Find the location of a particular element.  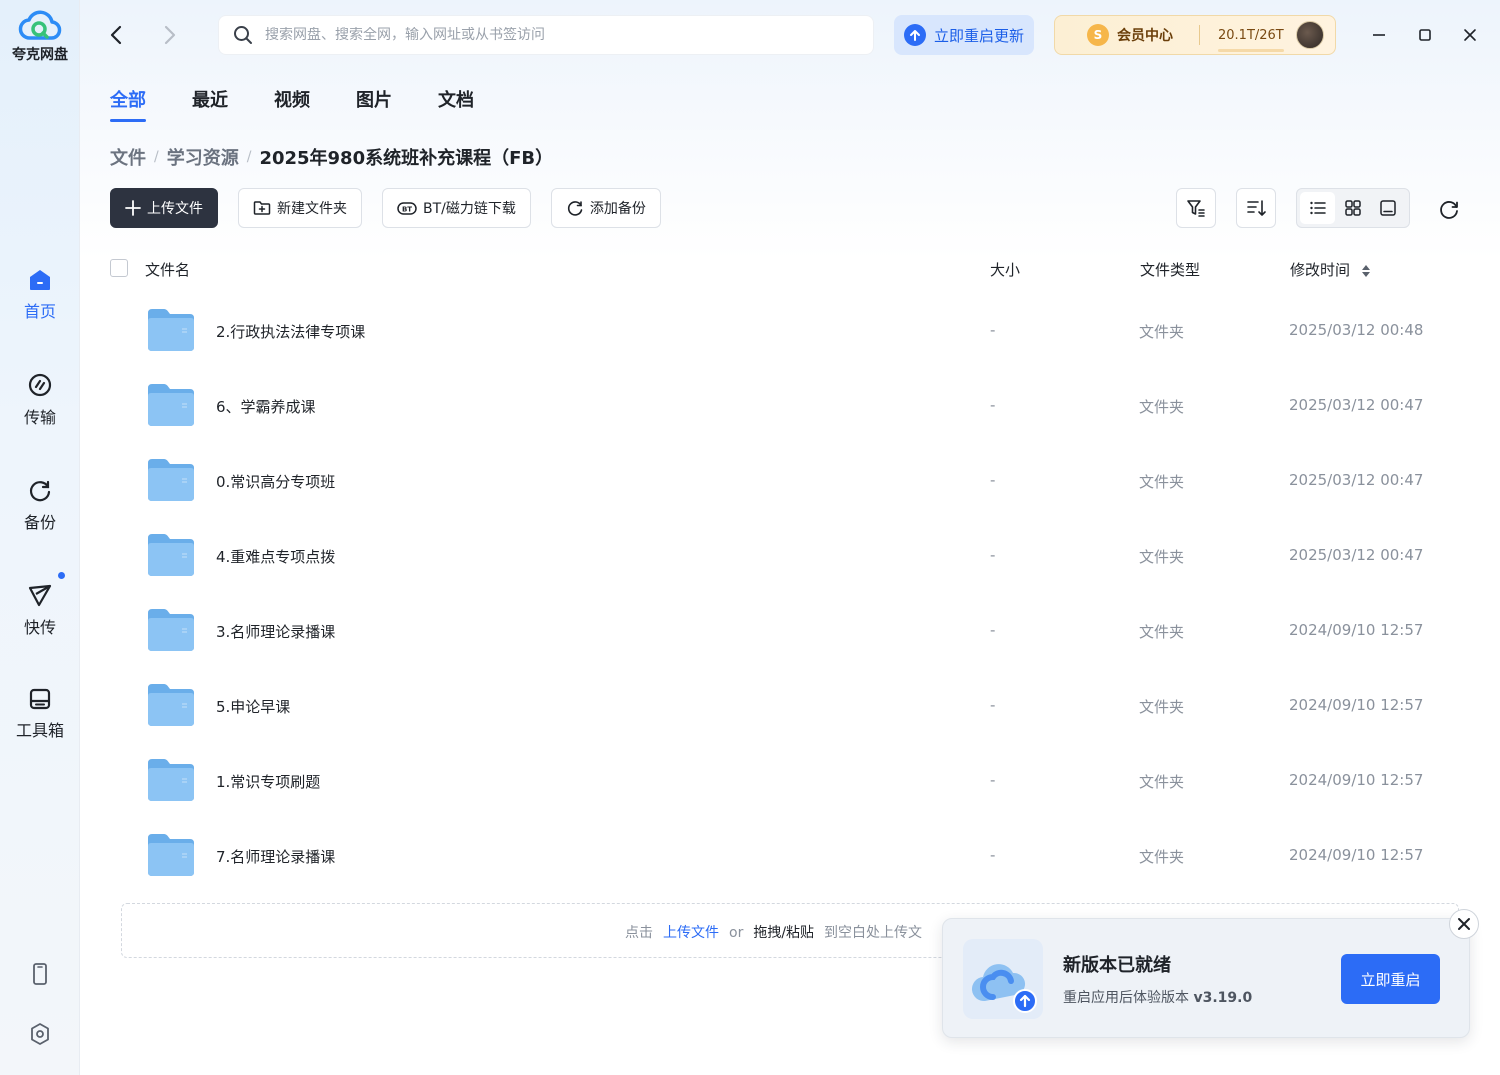

chevron-left-icon is located at coordinates (116, 35).